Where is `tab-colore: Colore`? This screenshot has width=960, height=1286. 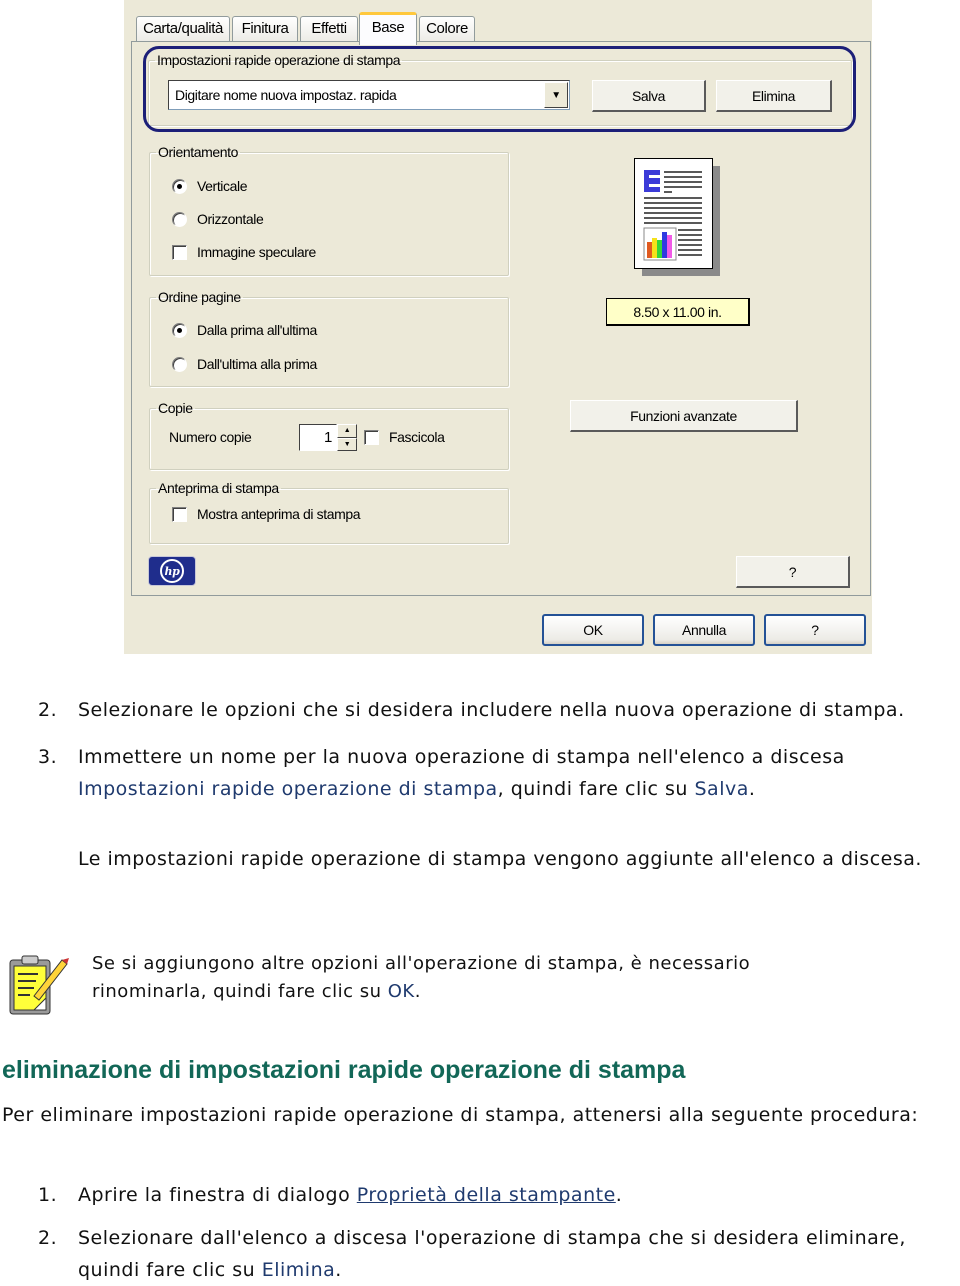 tab-colore: Colore is located at coordinates (447, 29).